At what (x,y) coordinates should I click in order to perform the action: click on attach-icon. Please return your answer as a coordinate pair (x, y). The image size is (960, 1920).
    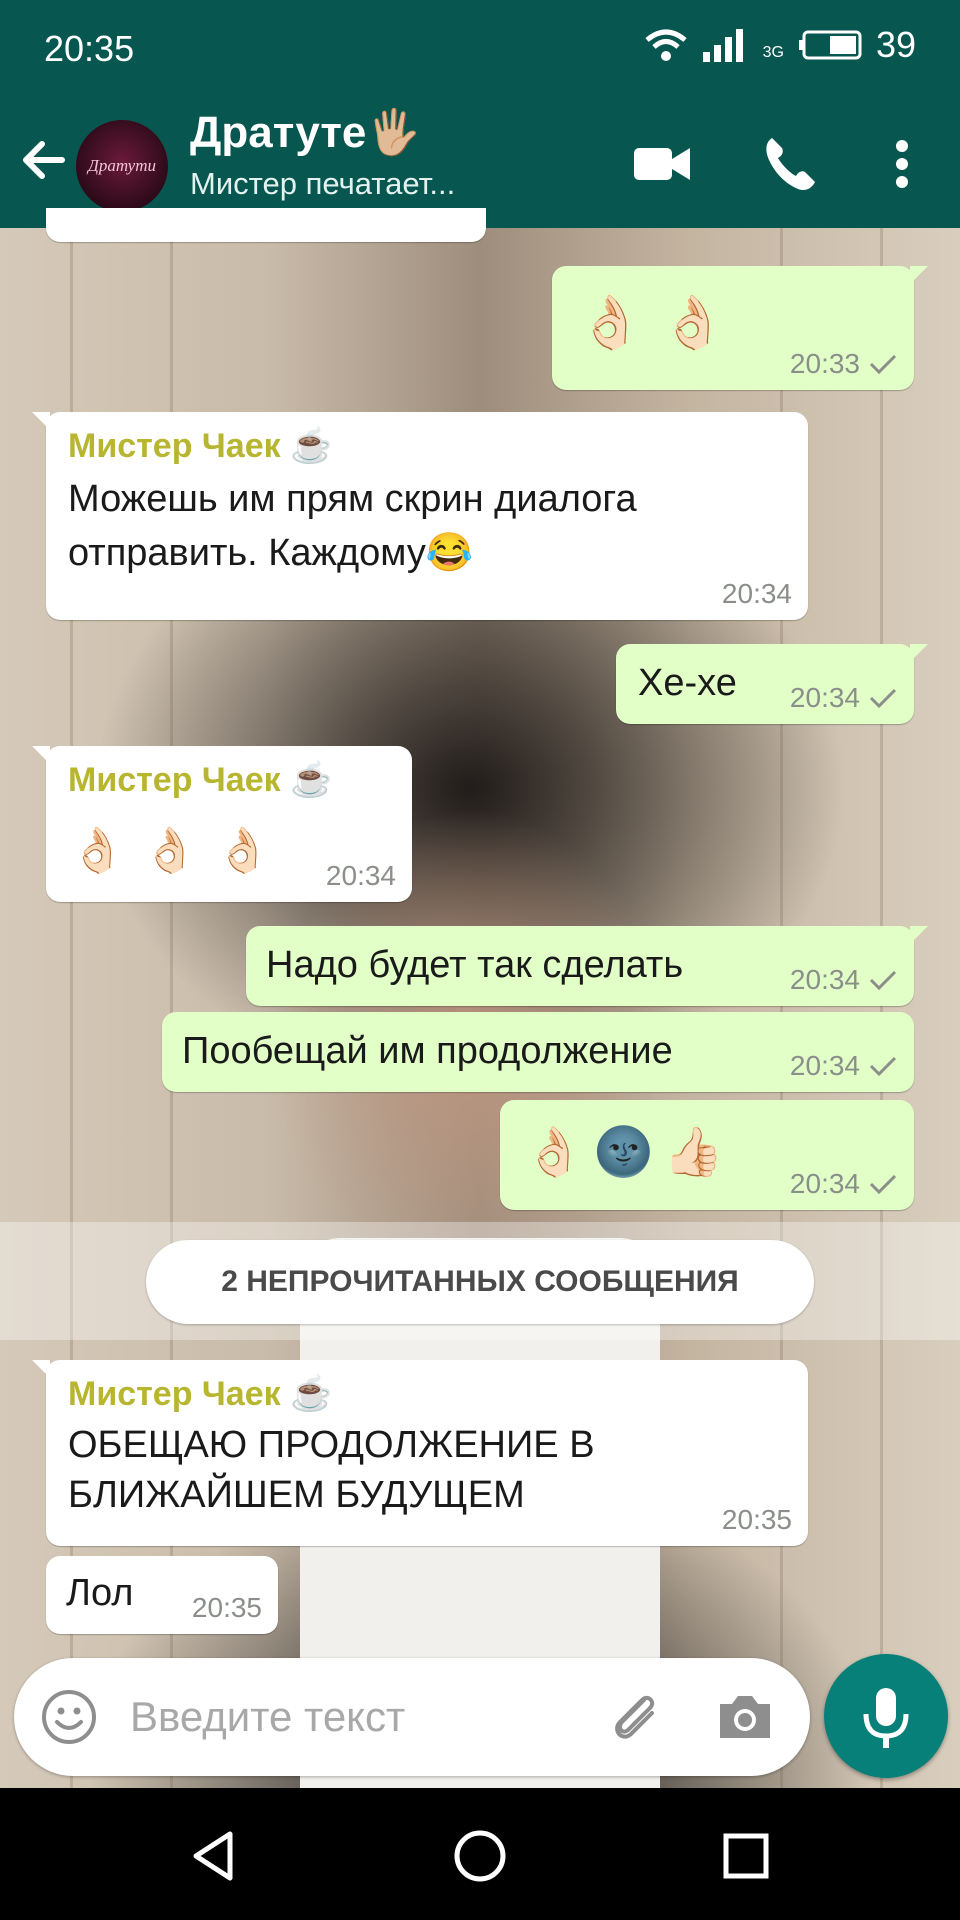
    Looking at the image, I should click on (635, 1717).